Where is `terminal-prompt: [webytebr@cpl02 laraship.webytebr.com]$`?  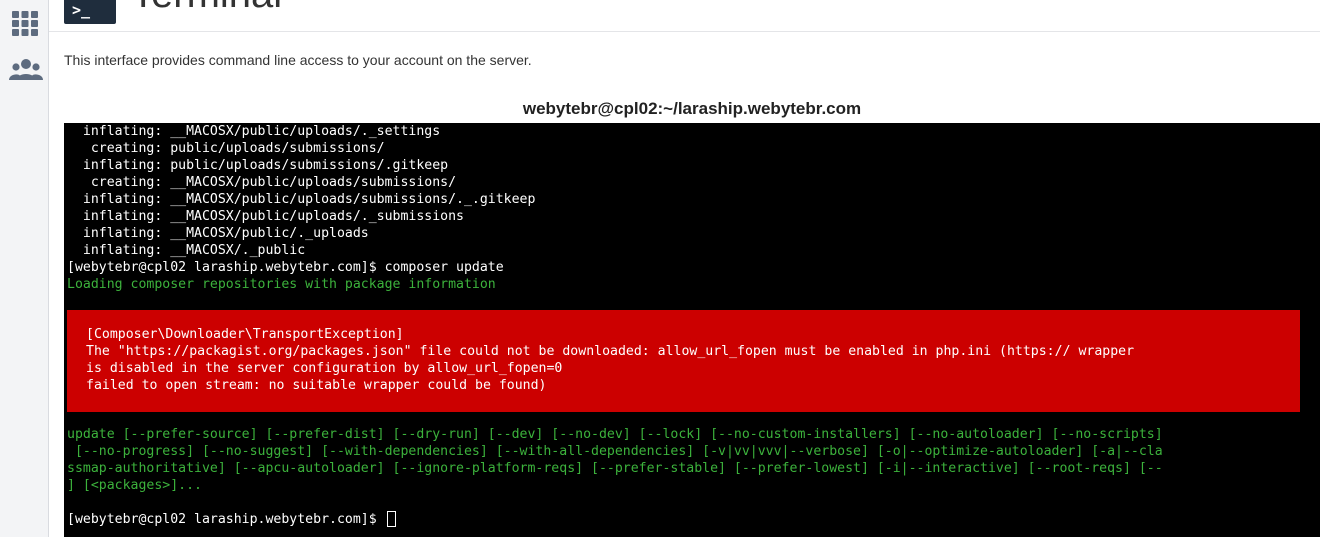
terminal-prompt: [webytebr@cpl02 laraship.webytebr.com]$ is located at coordinates (226, 519).